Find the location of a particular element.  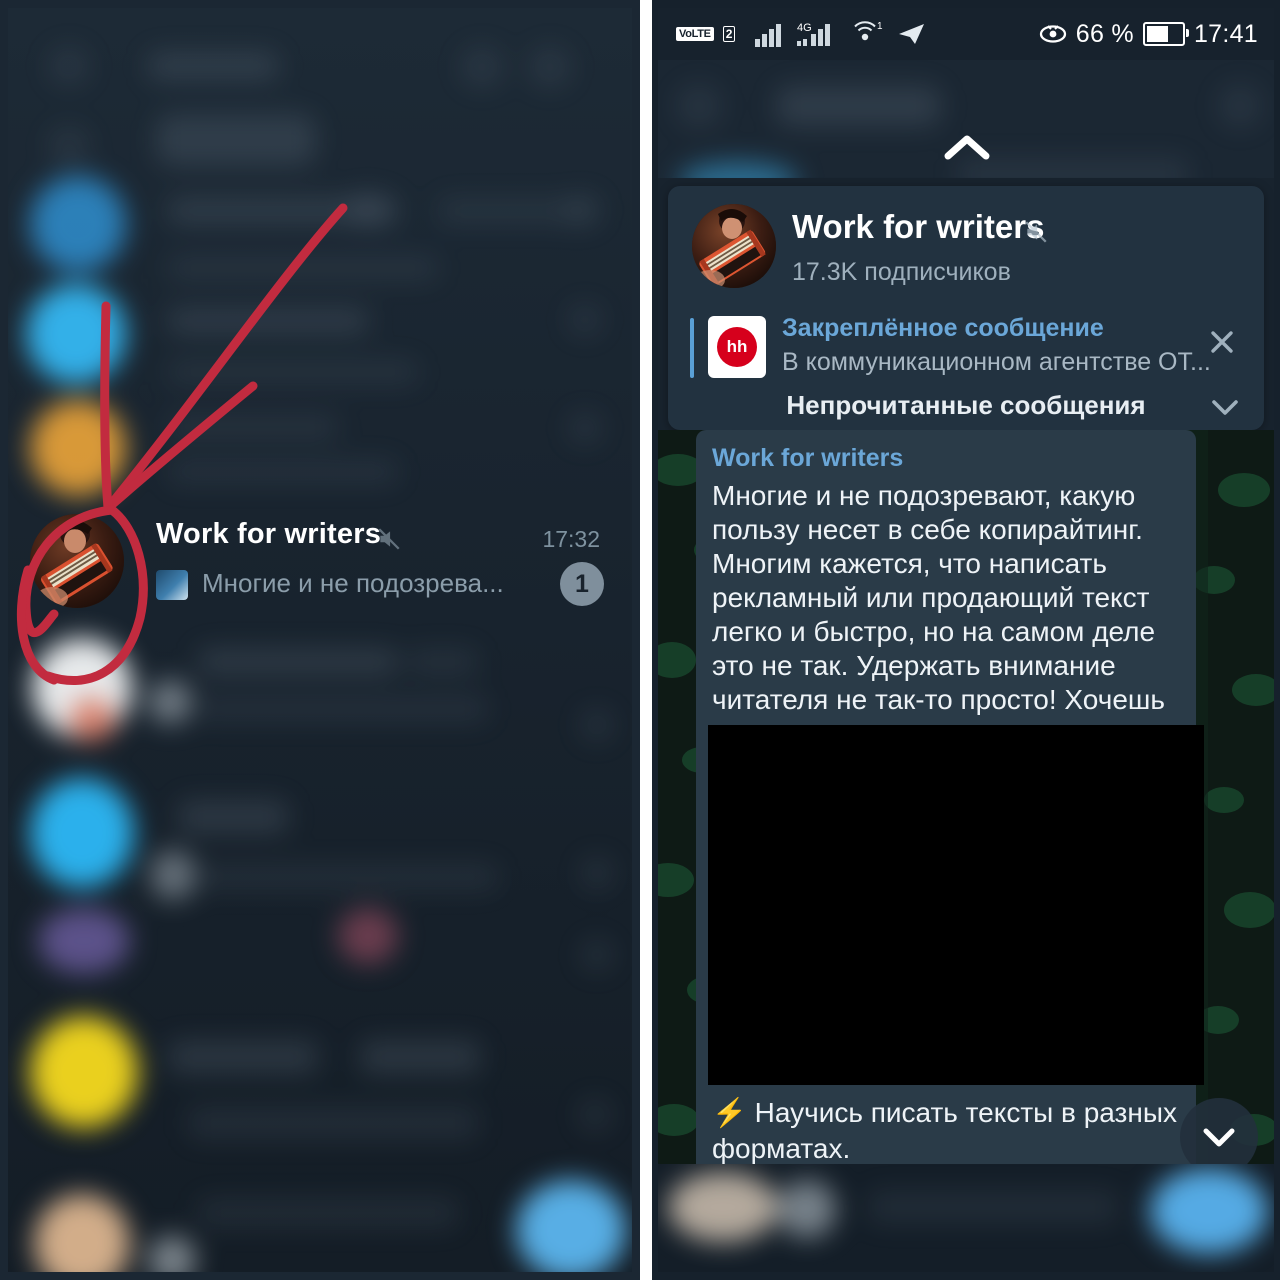

signal-bars-icon is located at coordinates (768, 35).